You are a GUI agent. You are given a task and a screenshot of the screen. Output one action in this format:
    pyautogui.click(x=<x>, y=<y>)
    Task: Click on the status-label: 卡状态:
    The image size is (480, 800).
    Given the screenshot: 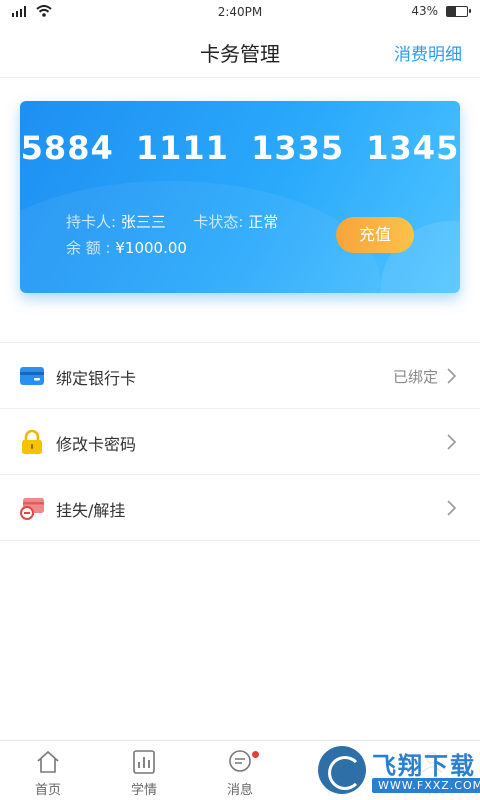 What is the action you would take?
    pyautogui.click(x=218, y=222)
    